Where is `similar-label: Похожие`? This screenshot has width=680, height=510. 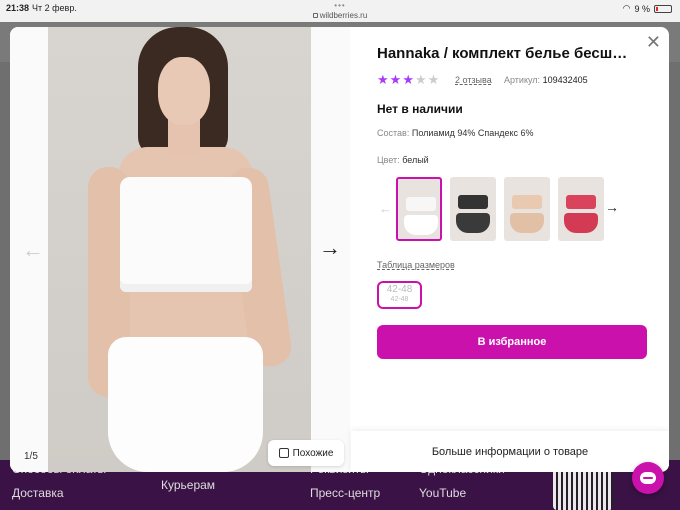 similar-label: Похожие is located at coordinates (313, 453).